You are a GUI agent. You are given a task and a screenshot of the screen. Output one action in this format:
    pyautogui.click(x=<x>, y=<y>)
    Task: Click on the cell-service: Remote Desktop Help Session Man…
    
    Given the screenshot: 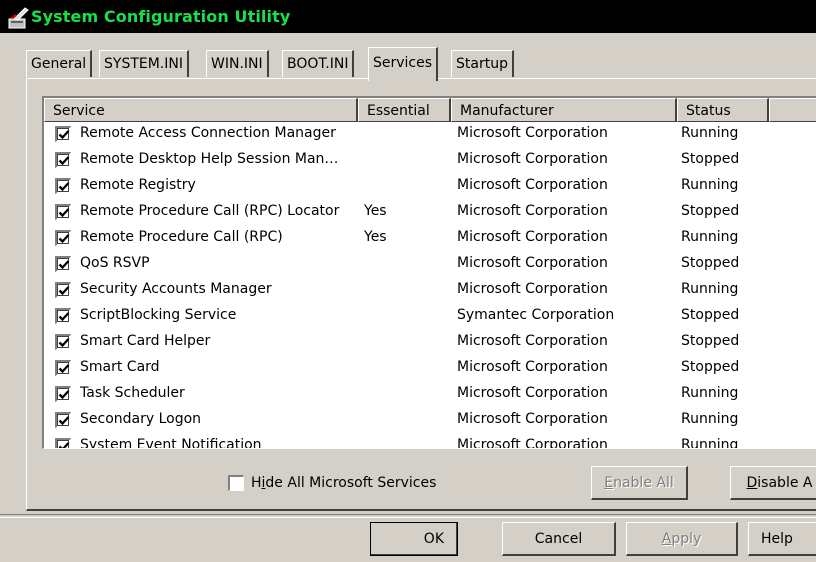 What is the action you would take?
    pyautogui.click(x=209, y=159)
    